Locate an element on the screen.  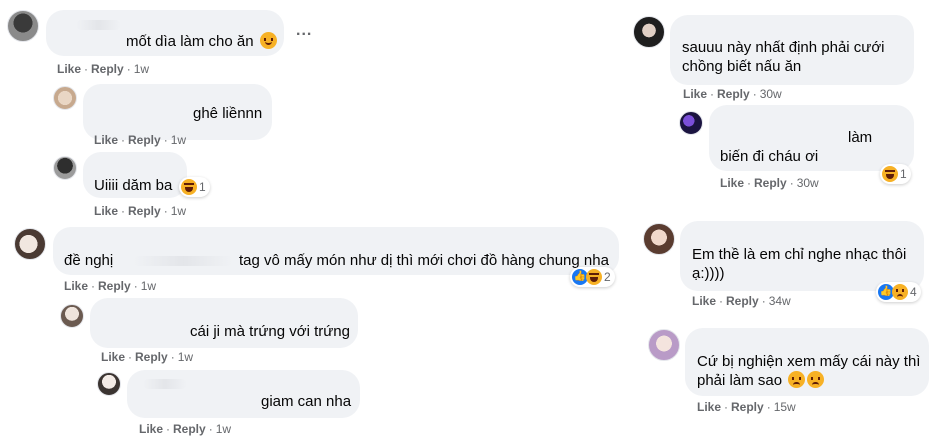
comment-text: mốt dìa làm cho ăn is located at coordinates (190, 41).